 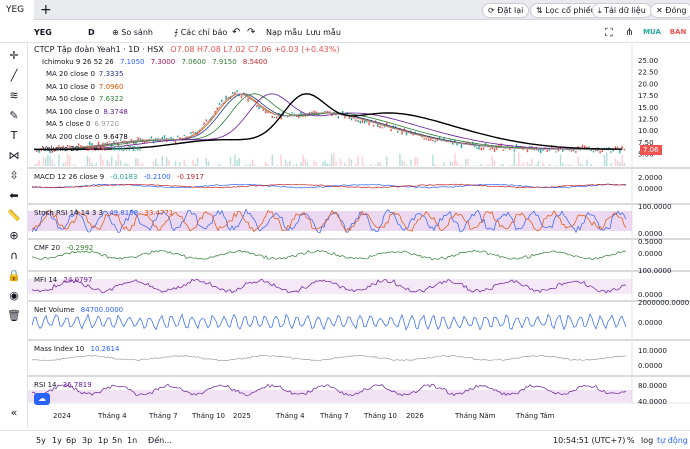 What do you see at coordinates (132, 440) in the screenshot?
I see `range-1n: 1n` at bounding box center [132, 440].